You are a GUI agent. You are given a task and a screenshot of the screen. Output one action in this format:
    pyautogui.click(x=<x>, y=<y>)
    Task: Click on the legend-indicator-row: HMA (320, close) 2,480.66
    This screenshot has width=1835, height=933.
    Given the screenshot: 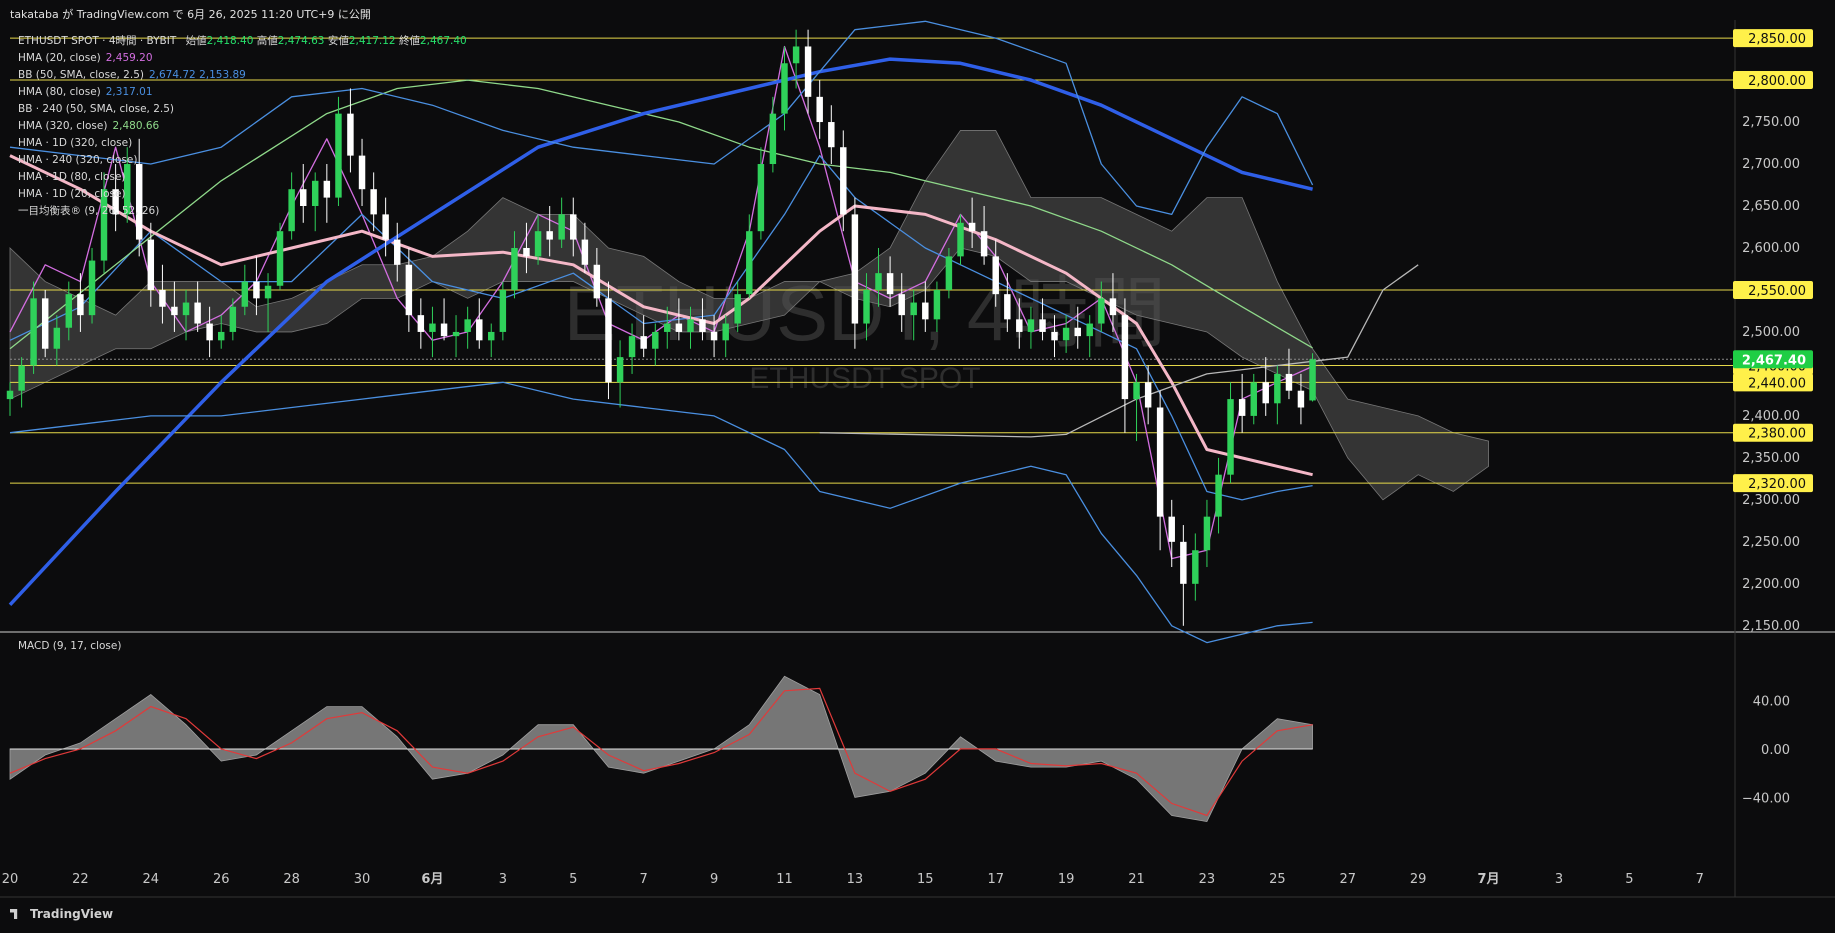 What is the action you would take?
    pyautogui.click(x=242, y=126)
    